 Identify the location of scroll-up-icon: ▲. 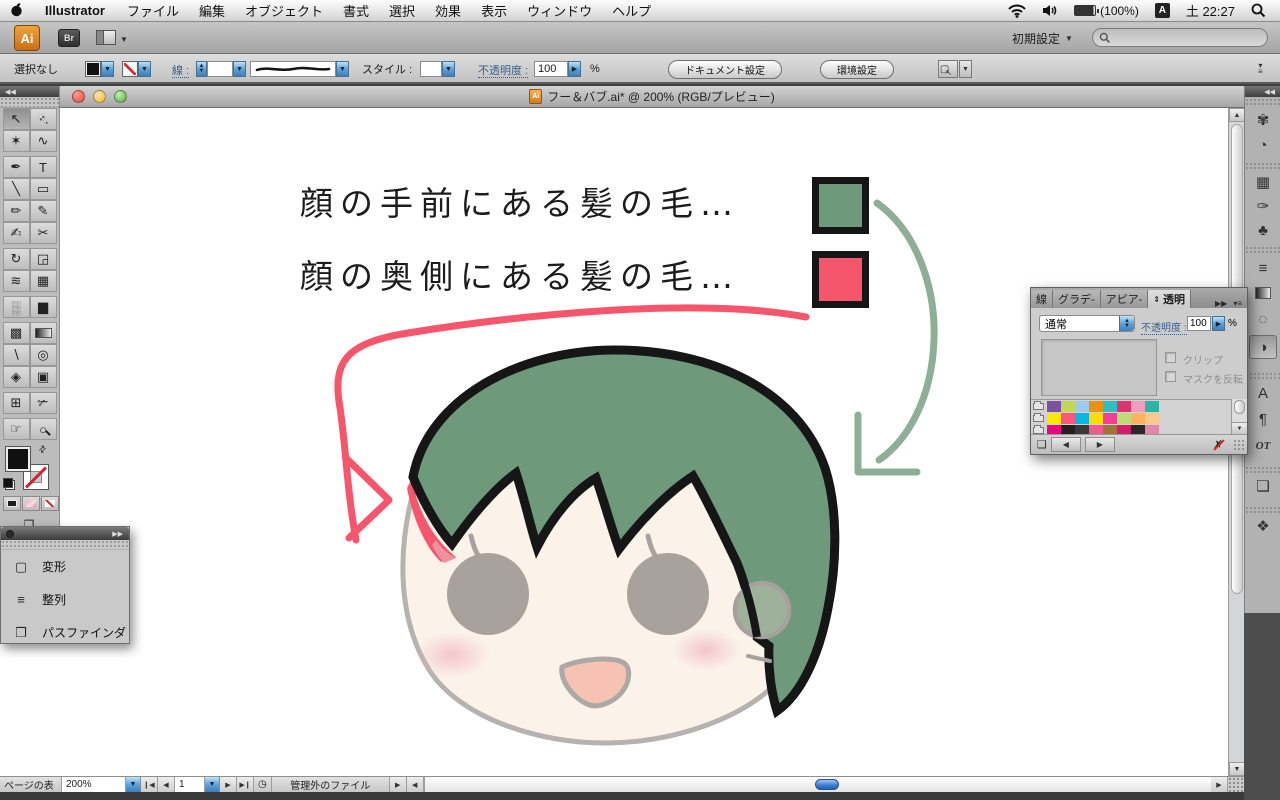
(1237, 115).